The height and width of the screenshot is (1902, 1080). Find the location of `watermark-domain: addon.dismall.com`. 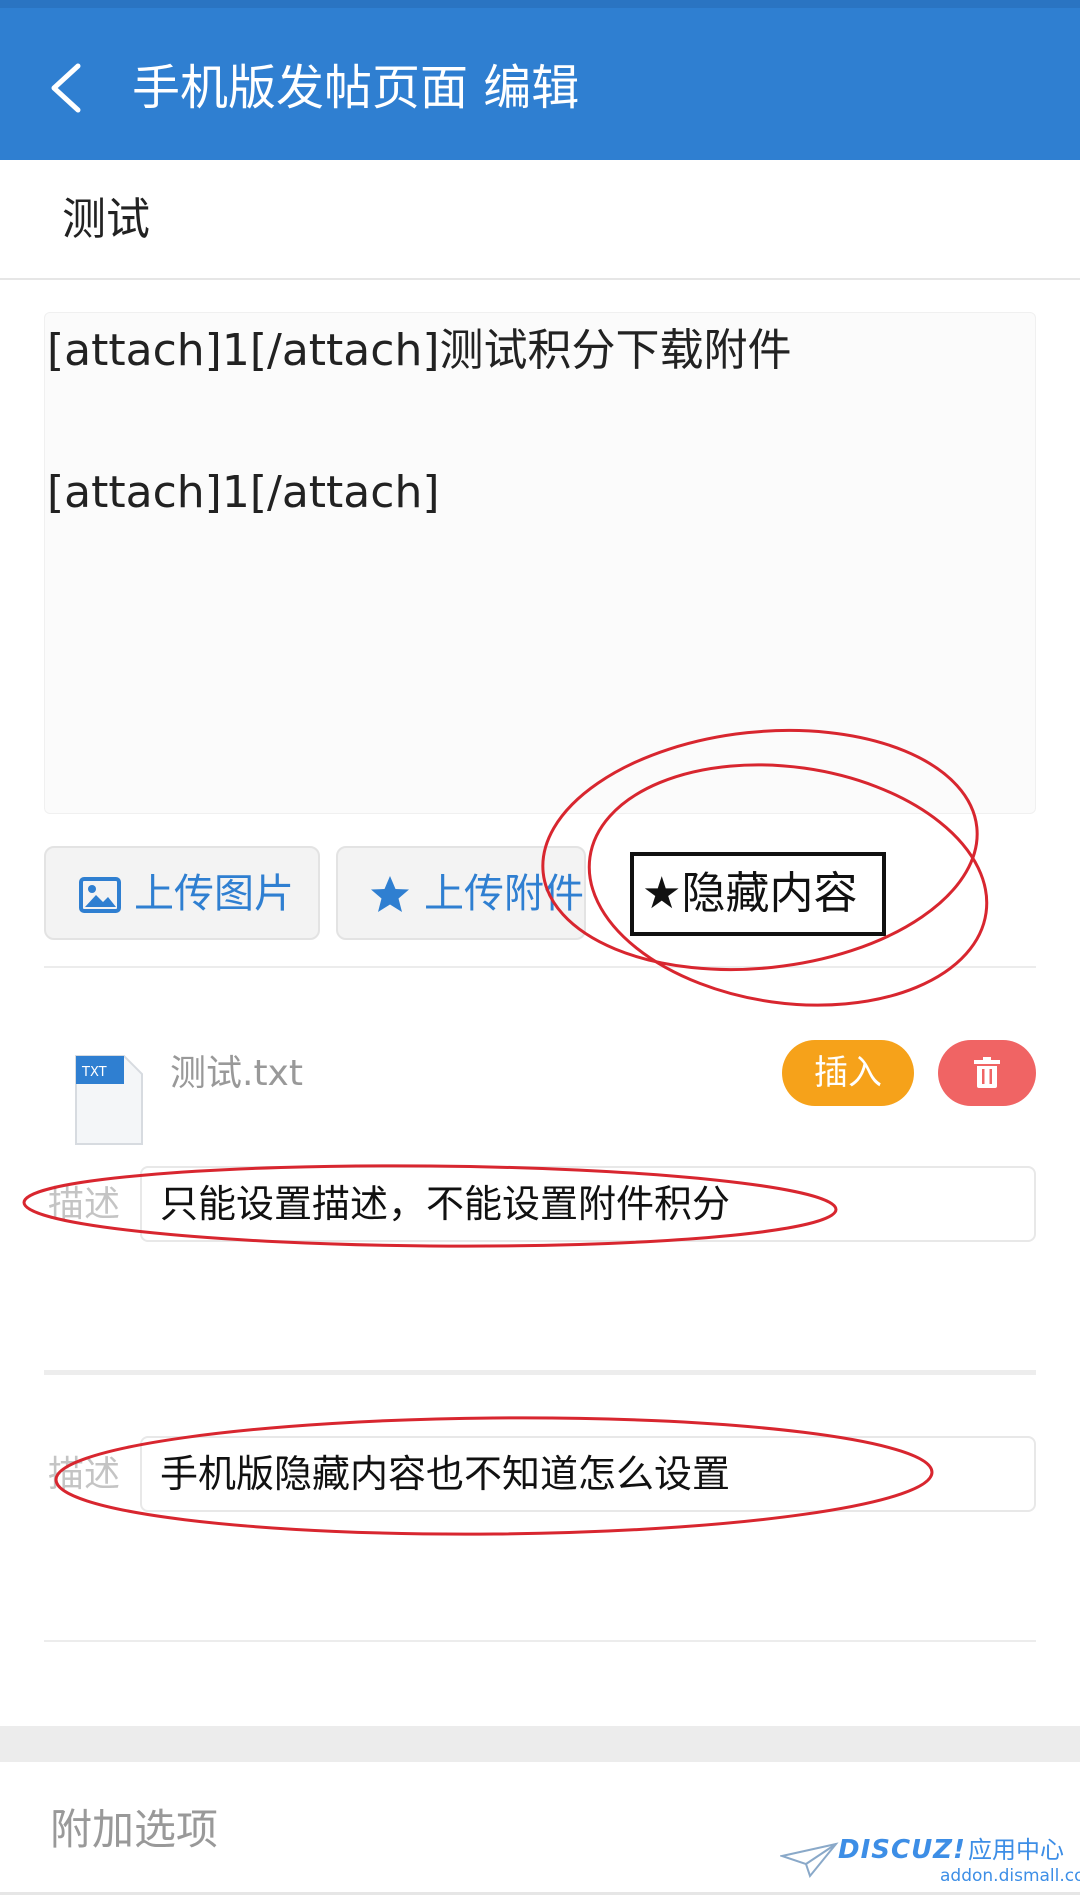

watermark-domain: addon.dismall.com is located at coordinates (1010, 1876).